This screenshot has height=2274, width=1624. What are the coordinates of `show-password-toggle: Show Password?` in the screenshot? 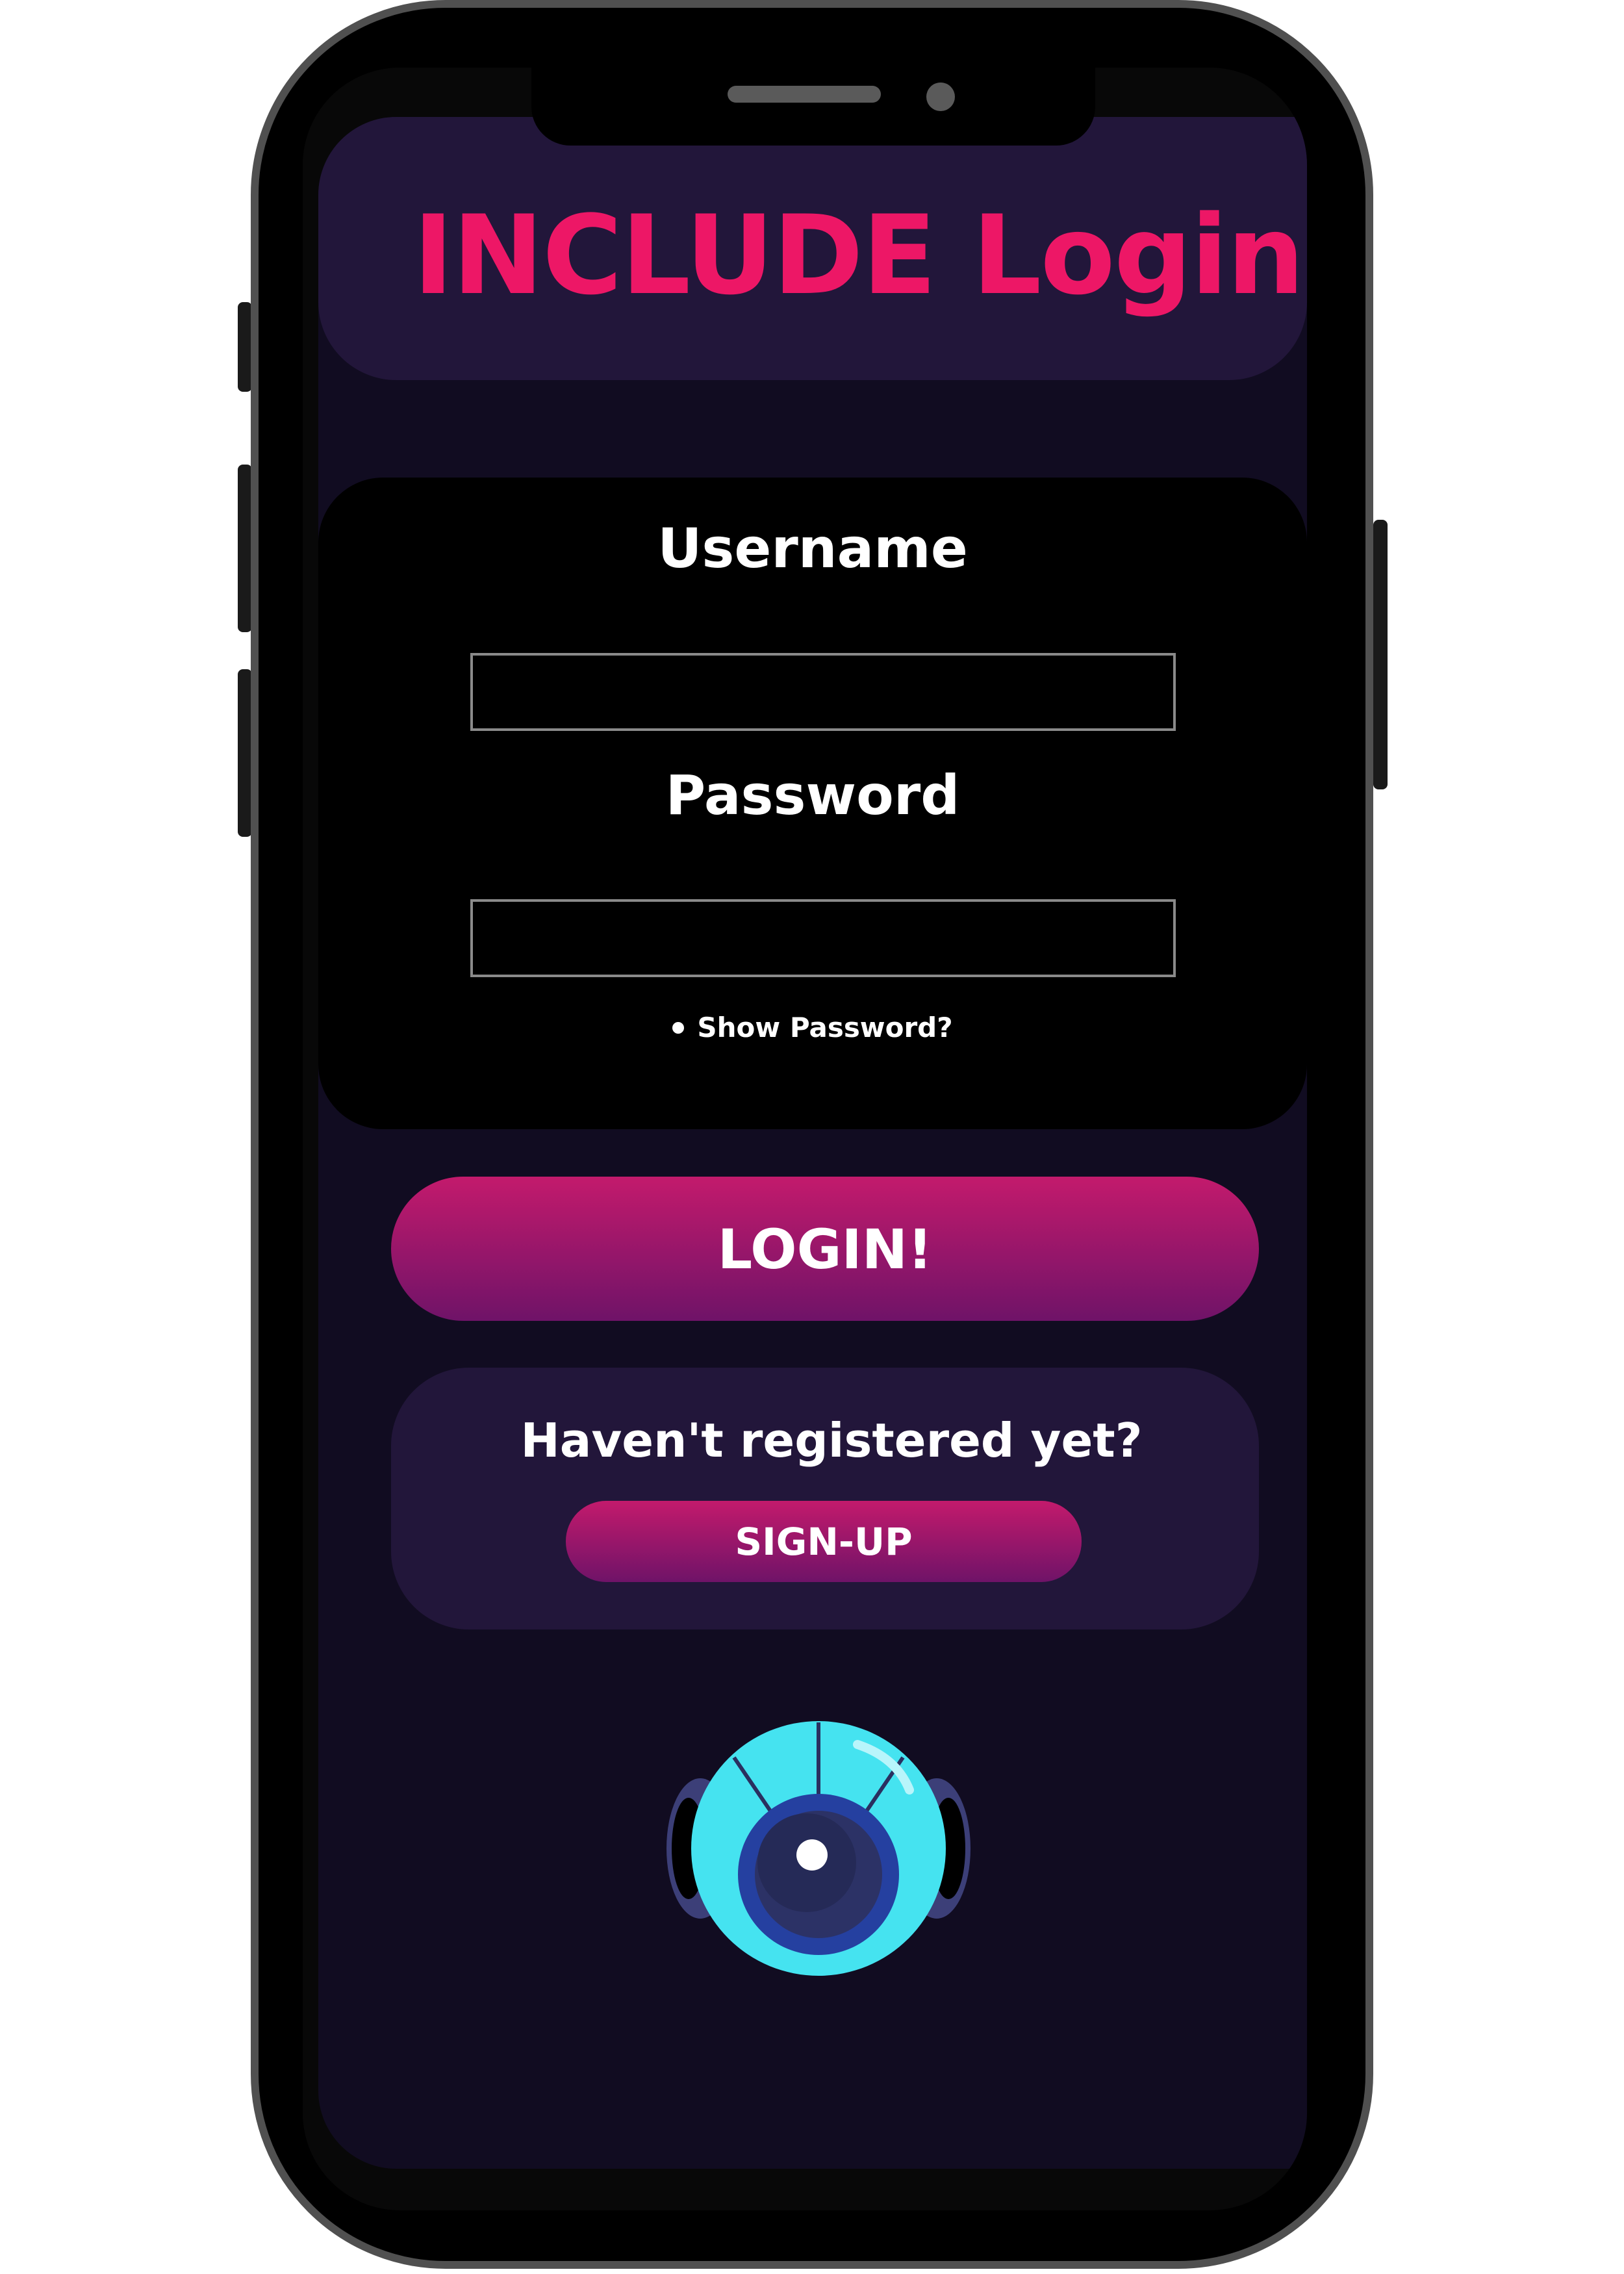 It's located at (812, 1027).